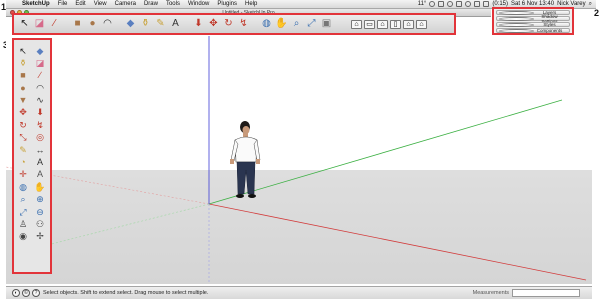 The width and height of the screenshot is (600, 300). What do you see at coordinates (40, 150) in the screenshot?
I see `dimension-tool-icon: ↔` at bounding box center [40, 150].